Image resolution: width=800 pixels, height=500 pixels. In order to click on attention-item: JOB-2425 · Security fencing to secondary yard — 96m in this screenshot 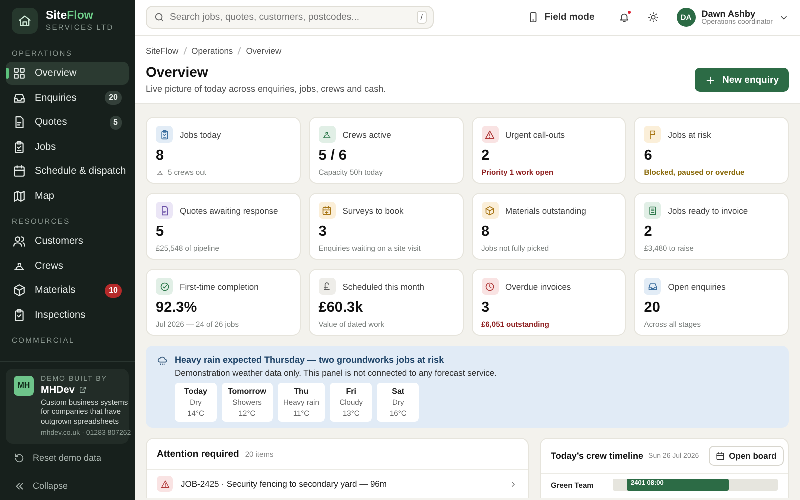, I will do `click(337, 484)`.